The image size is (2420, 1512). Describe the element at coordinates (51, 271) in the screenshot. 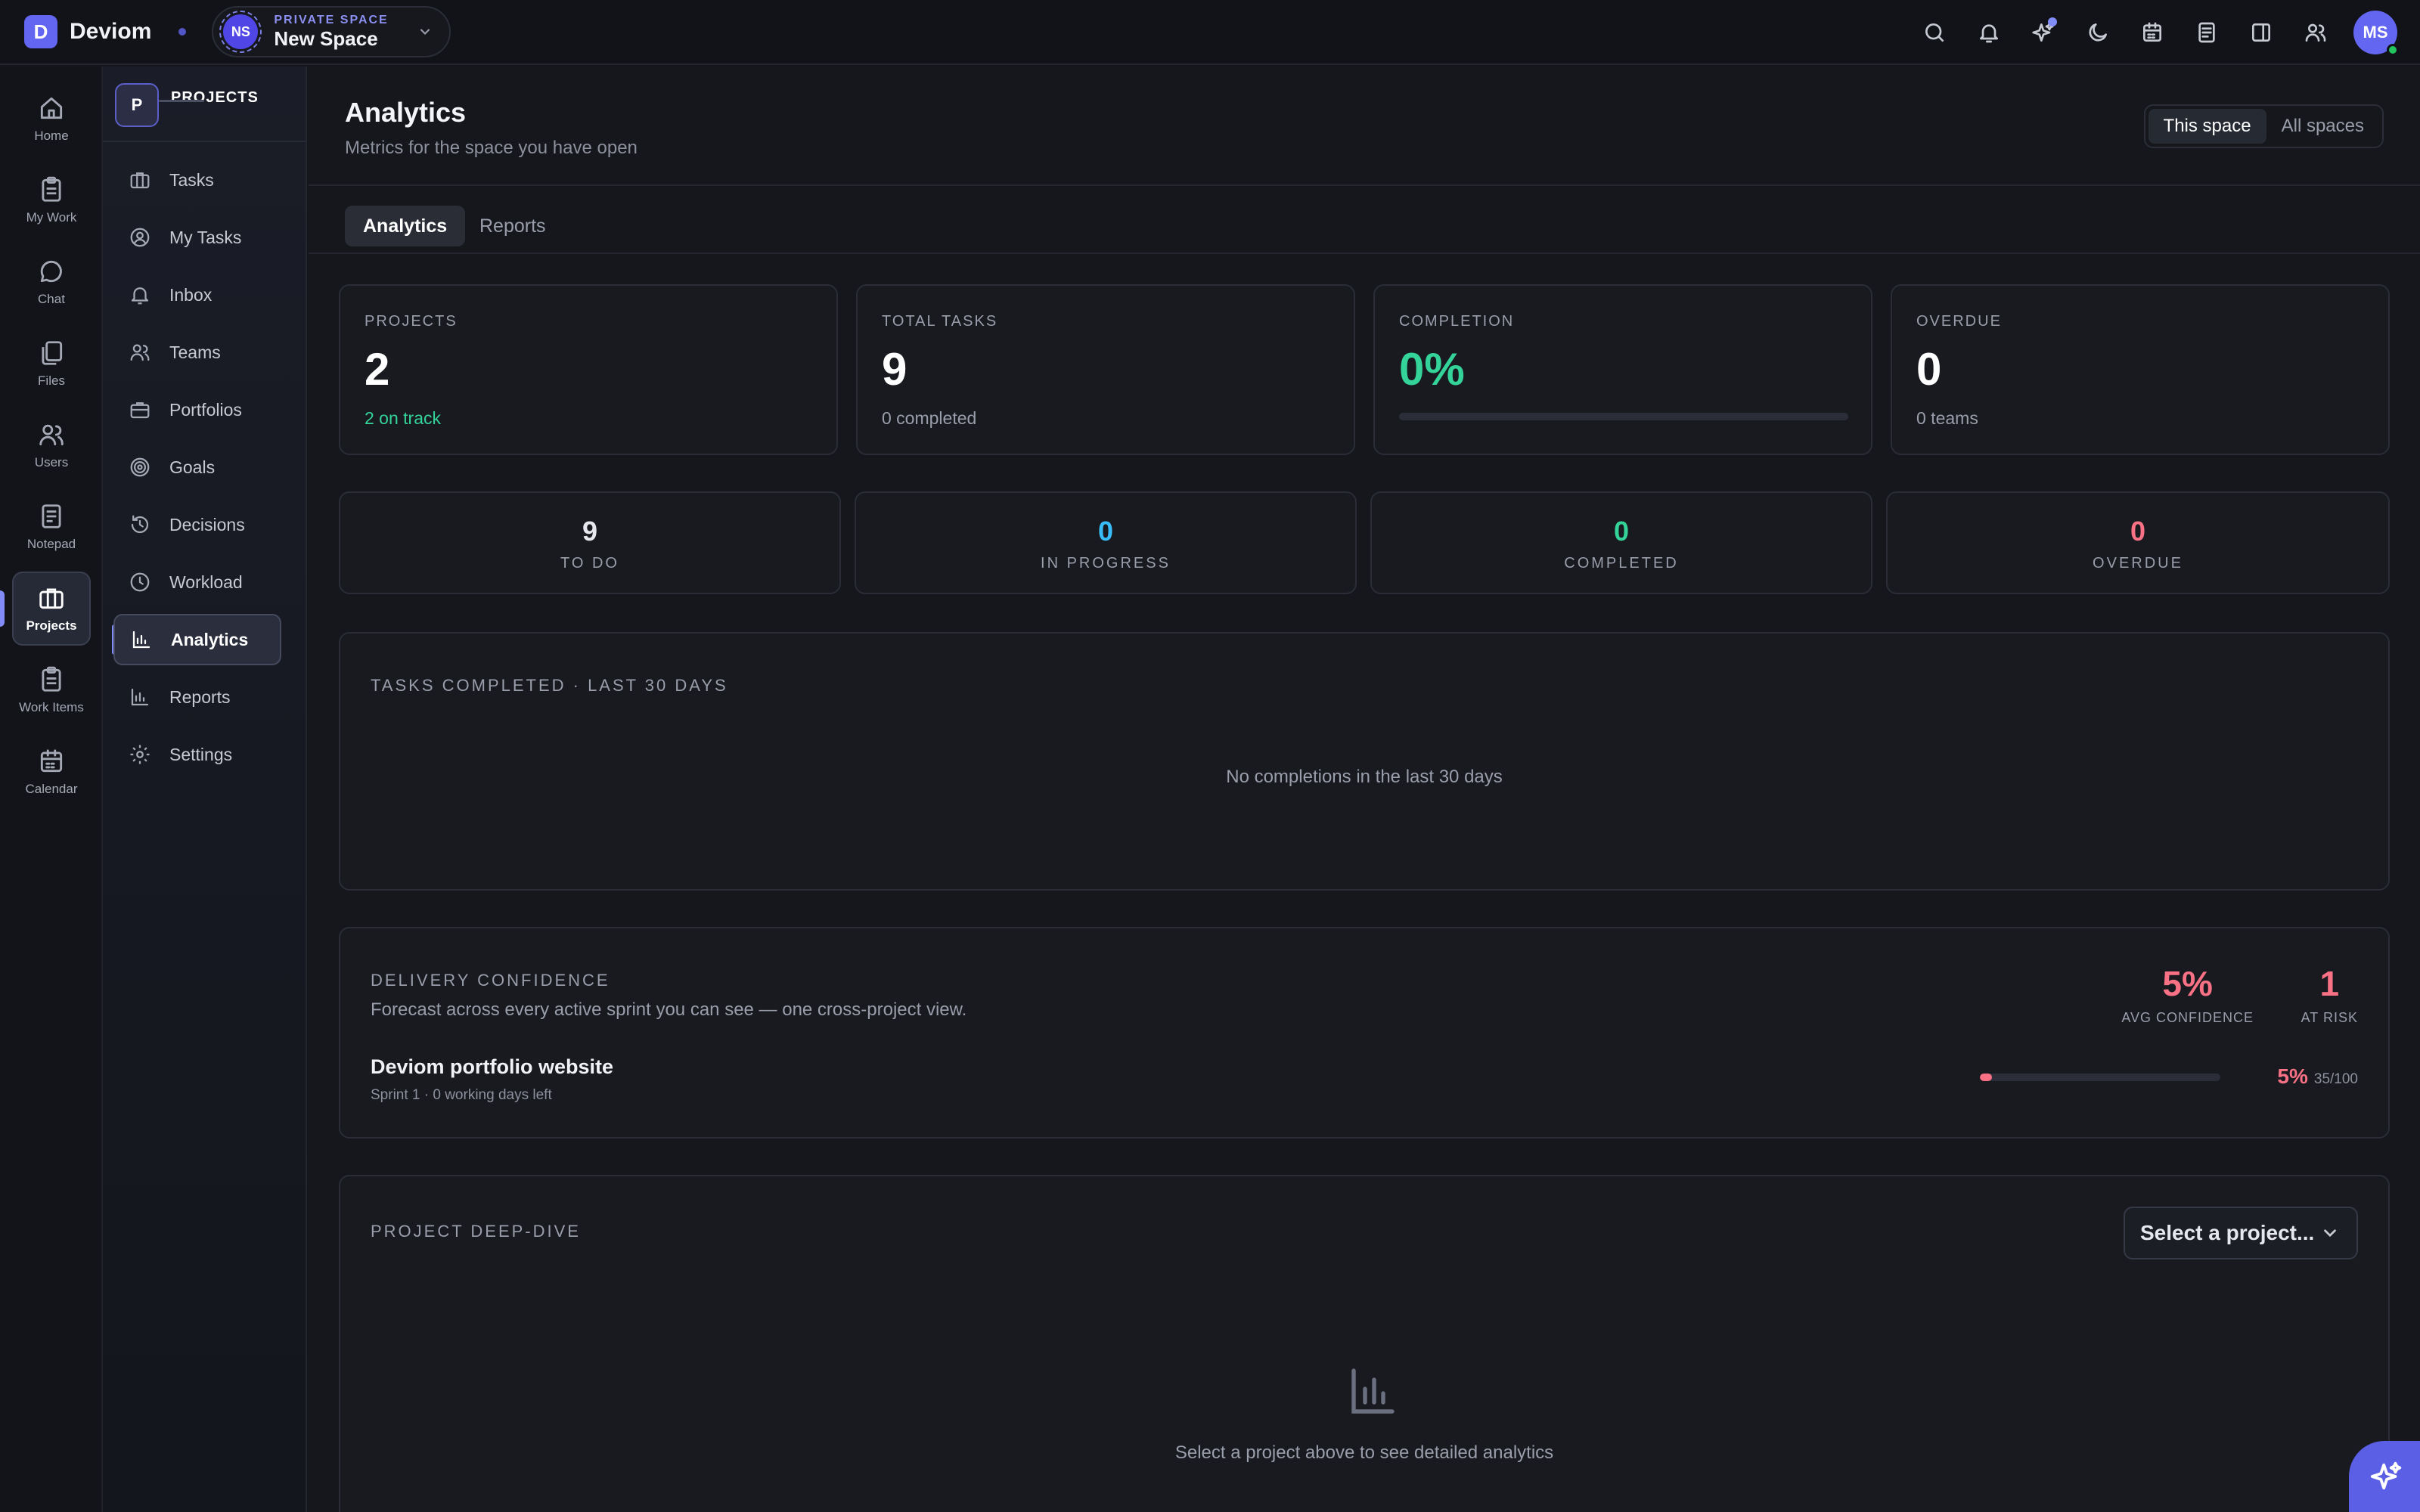

I see `chat-bubble-icon` at that location.